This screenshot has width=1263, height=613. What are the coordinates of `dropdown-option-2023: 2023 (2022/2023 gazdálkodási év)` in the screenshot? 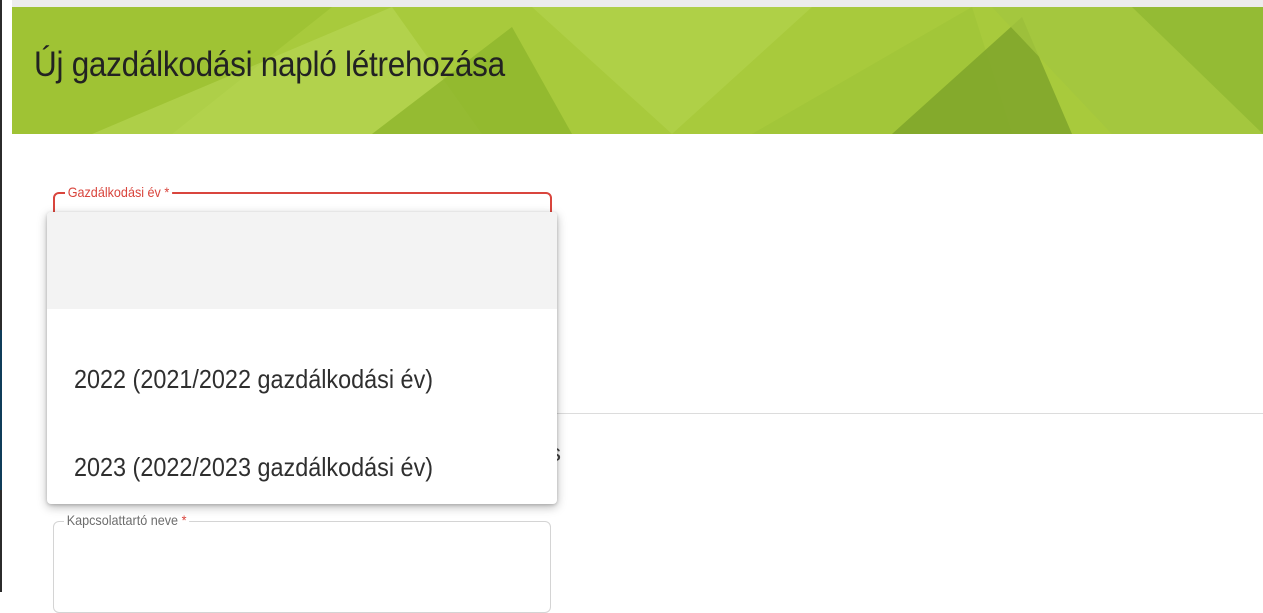 It's located at (302, 466).